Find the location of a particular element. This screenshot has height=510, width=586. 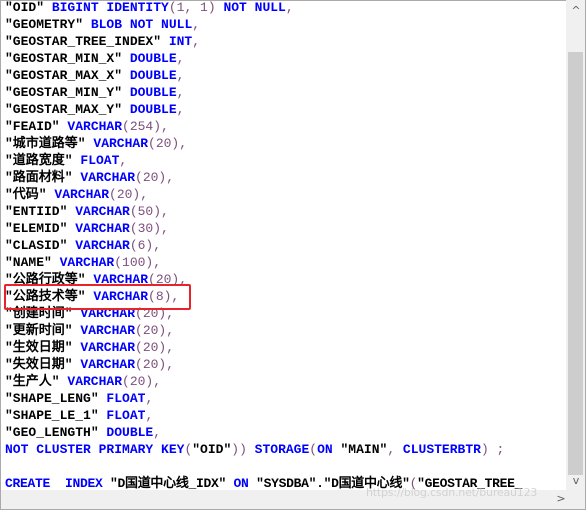

code-line: "FEAID" VARCHAR(254), is located at coordinates (263, 126).